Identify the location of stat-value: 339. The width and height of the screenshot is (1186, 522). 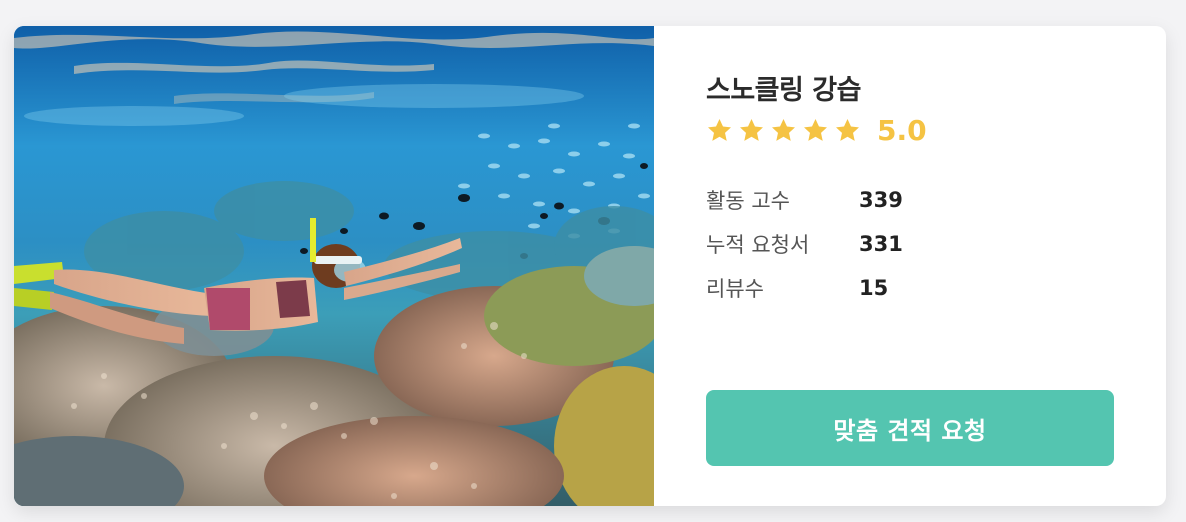
(881, 200).